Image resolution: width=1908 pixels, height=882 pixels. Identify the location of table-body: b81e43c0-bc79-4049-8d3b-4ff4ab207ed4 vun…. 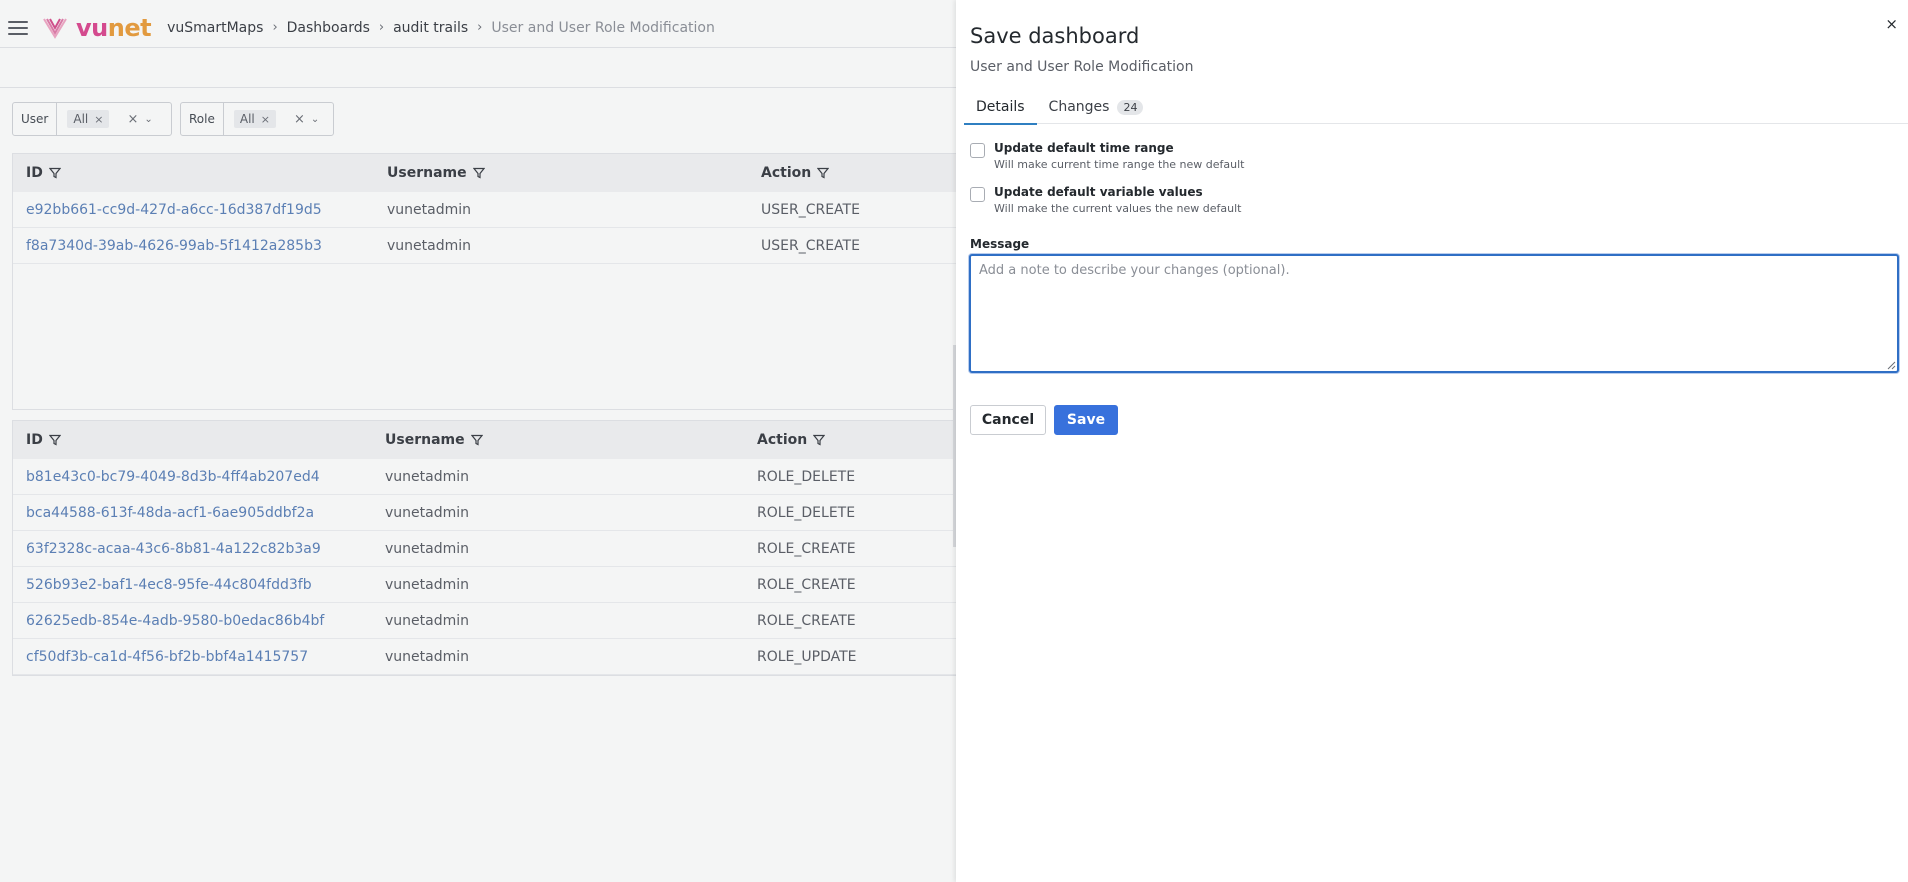
(512, 567).